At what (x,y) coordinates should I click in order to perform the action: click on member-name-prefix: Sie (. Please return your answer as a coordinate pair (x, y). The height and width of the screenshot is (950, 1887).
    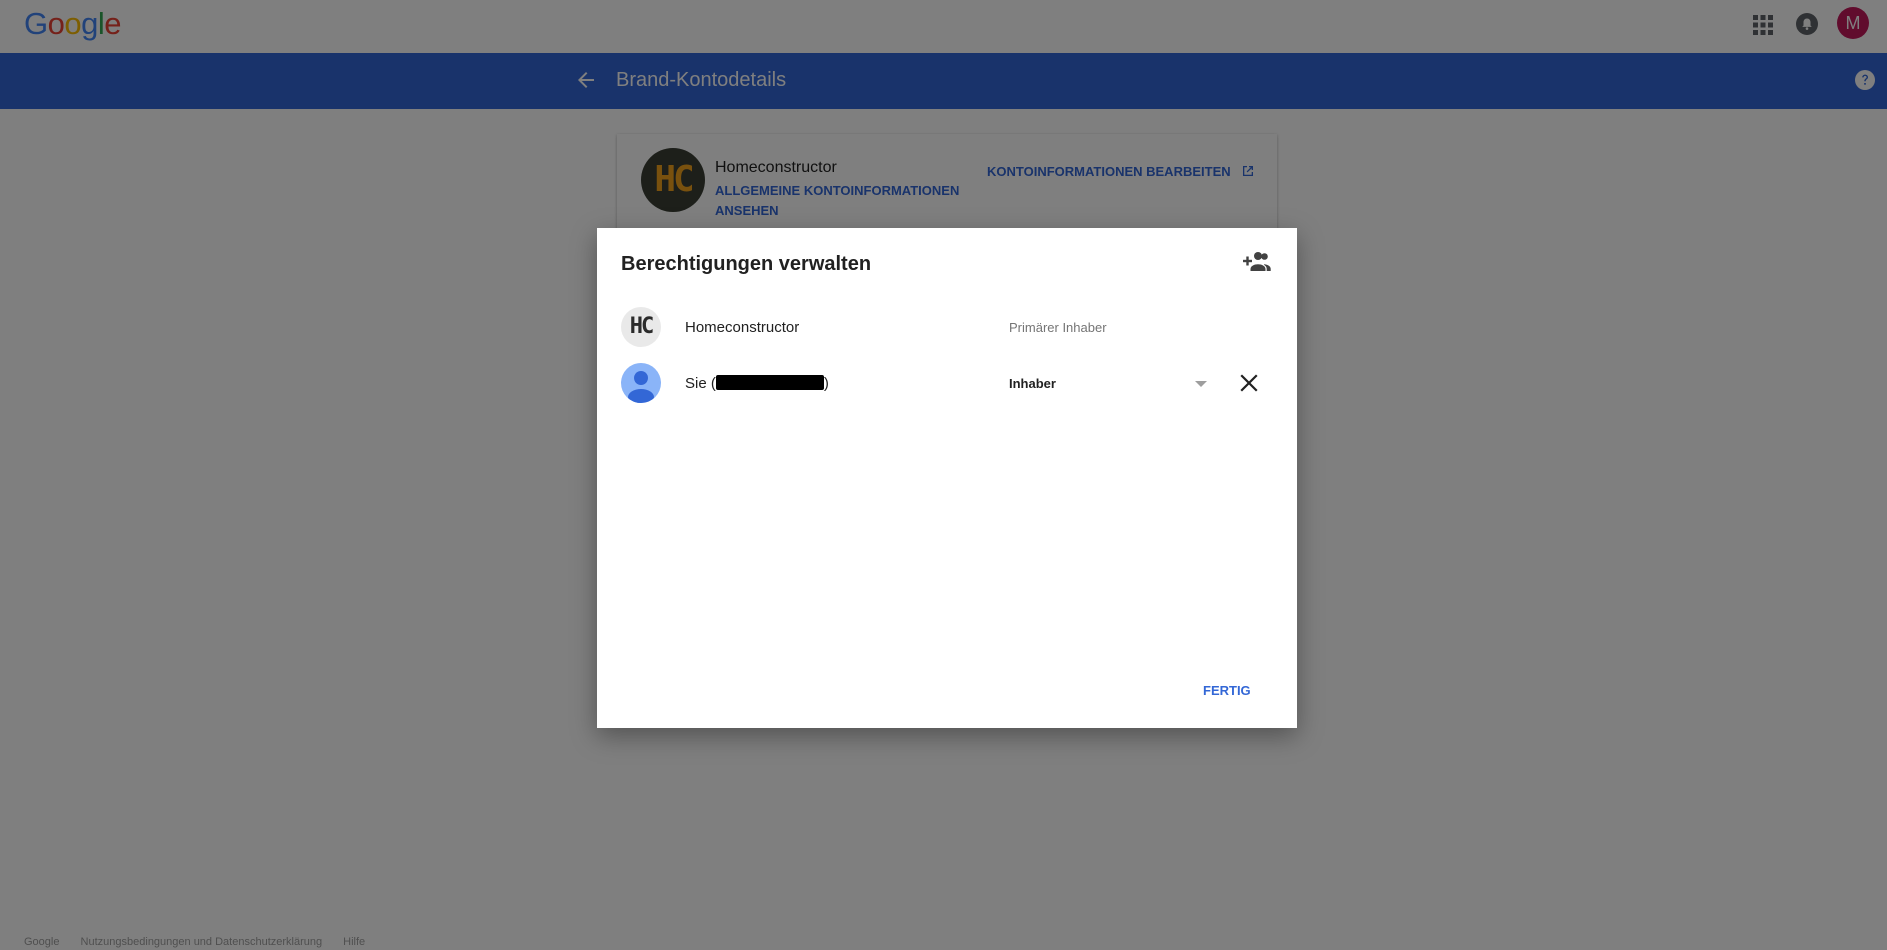
    Looking at the image, I should click on (700, 383).